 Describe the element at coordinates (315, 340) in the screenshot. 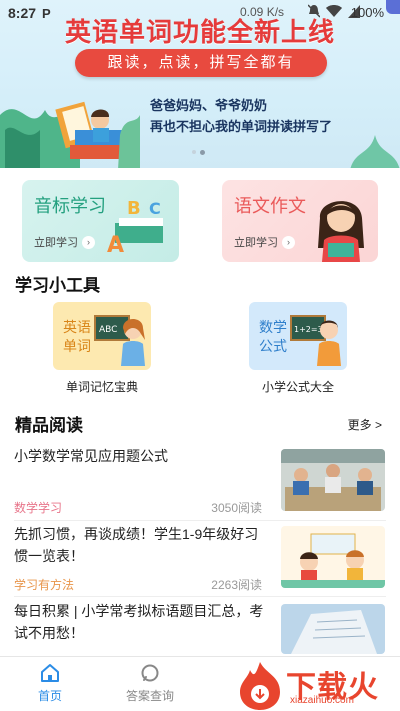

I see `teacher-chalkboard-icon: 1+2=3` at that location.